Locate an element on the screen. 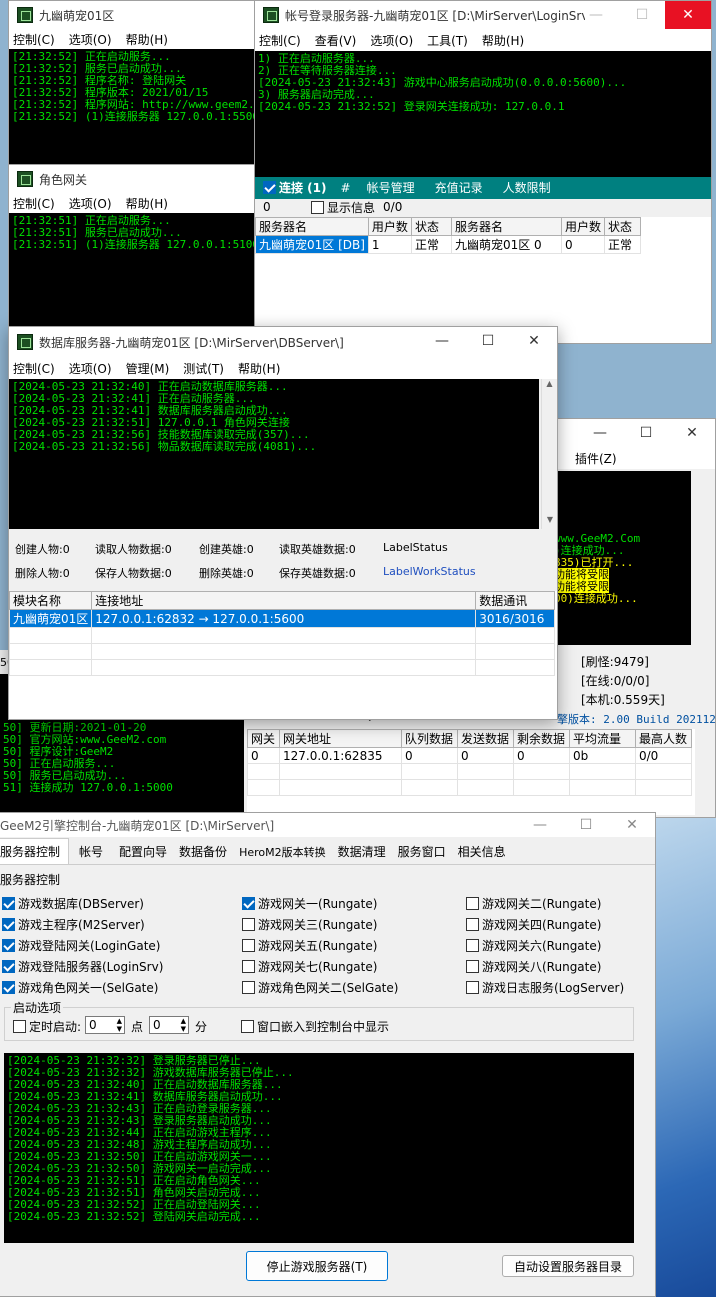  col-connect-address: 连接地址 is located at coordinates (284, 600).